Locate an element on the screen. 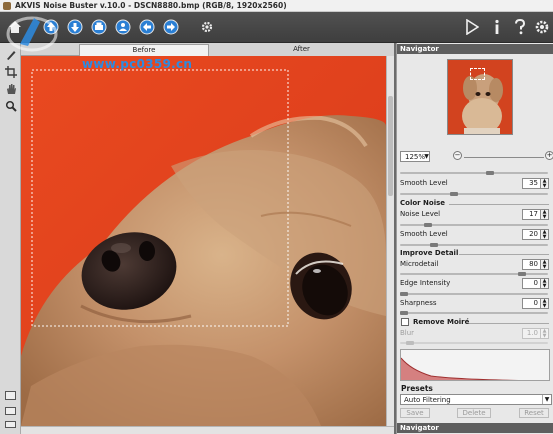 The width and height of the screenshot is (553, 434). smooth-level-label: Smooth Level is located at coordinates (424, 183).